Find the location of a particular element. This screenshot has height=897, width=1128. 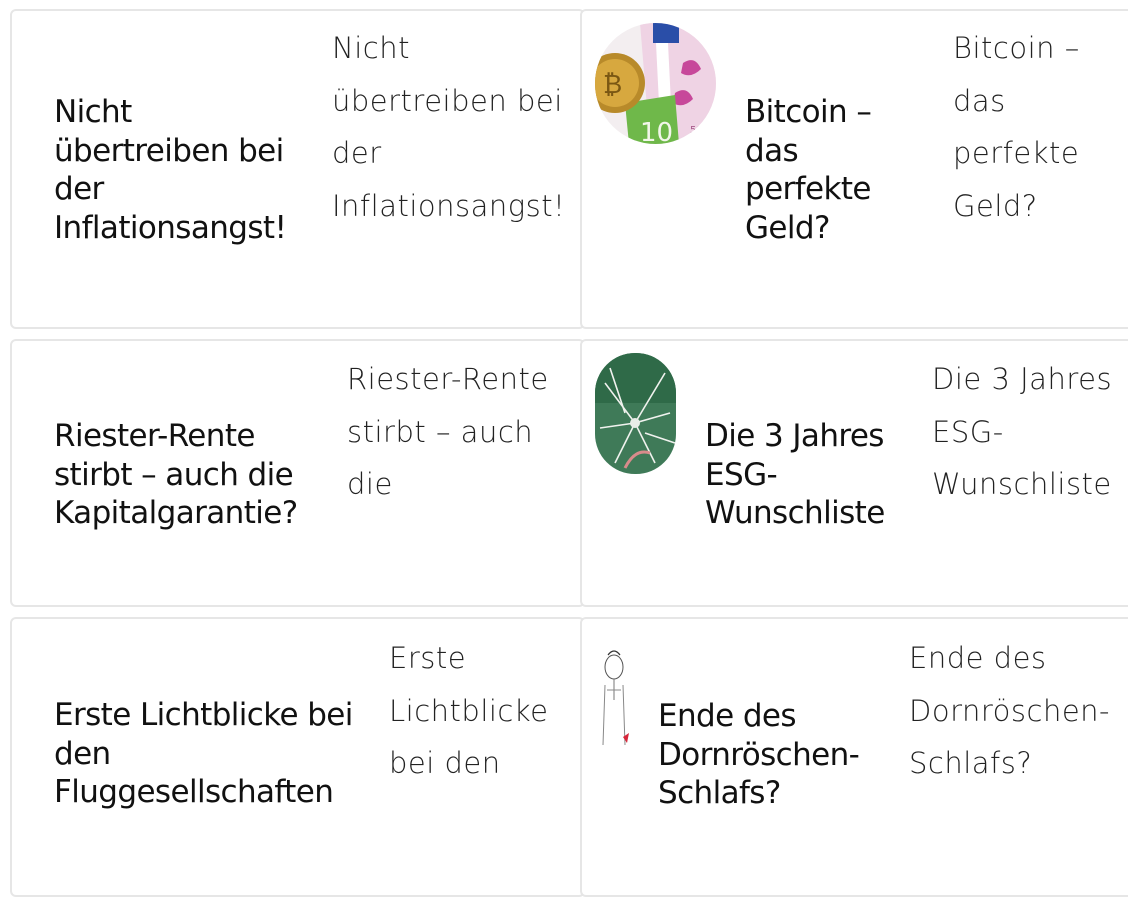

svg-text: 10 is located at coordinates (656, 131).